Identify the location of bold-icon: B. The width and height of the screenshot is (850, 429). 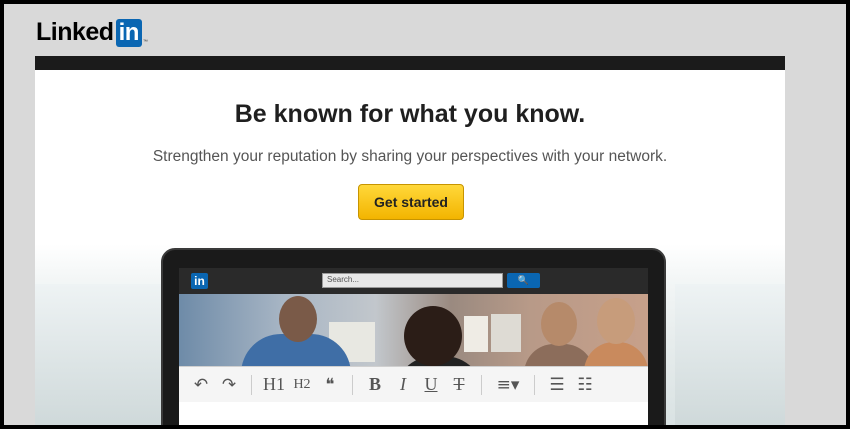
(374, 384).